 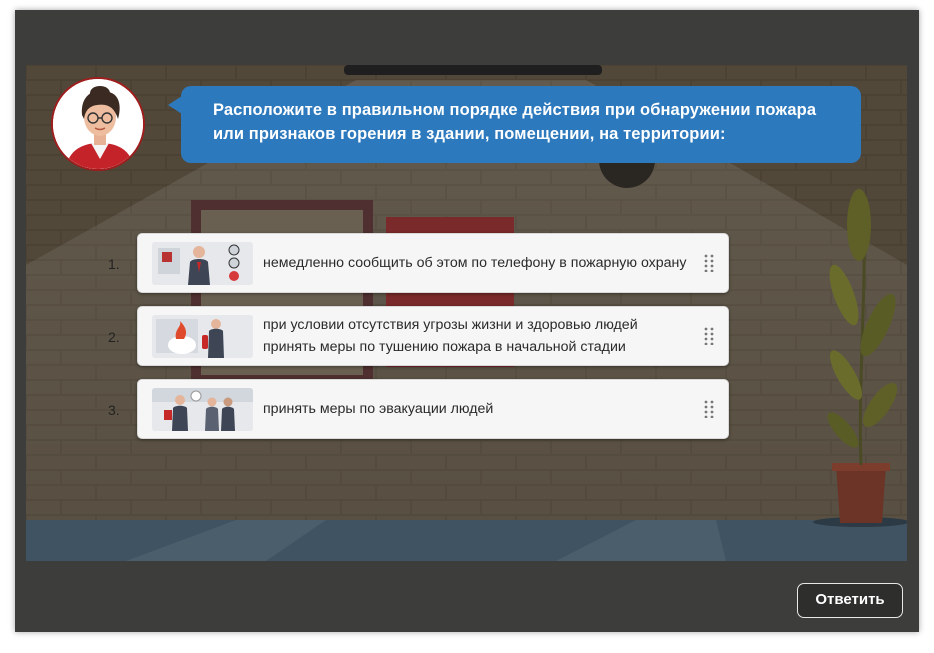 I want to click on fire-extinguisher-icon, so click(x=202, y=336).